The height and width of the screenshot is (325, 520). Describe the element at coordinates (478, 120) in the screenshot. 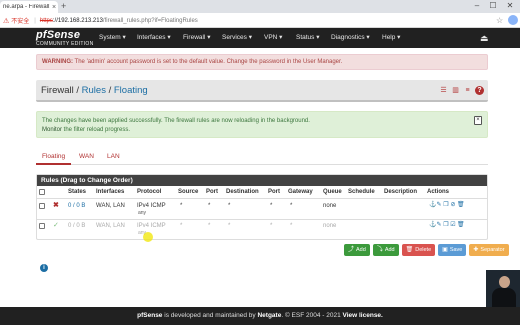

I see `alert-close-button: ×` at that location.